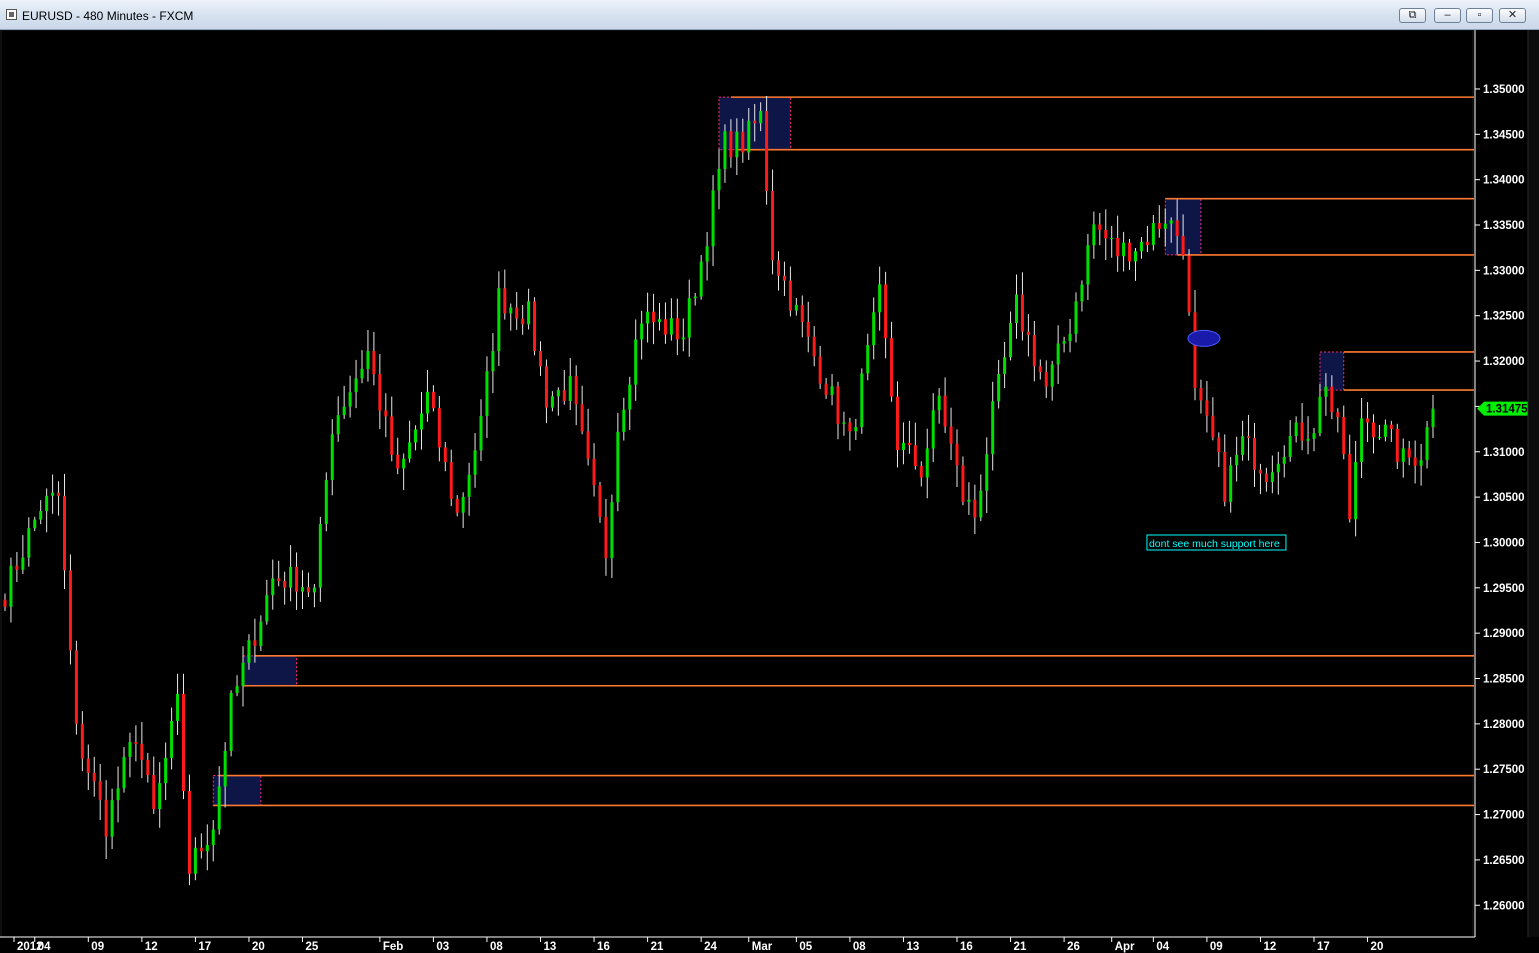 This screenshot has width=1539, height=953. Describe the element at coordinates (657, 947) in the screenshot. I see `x-tick-label: 21` at that location.